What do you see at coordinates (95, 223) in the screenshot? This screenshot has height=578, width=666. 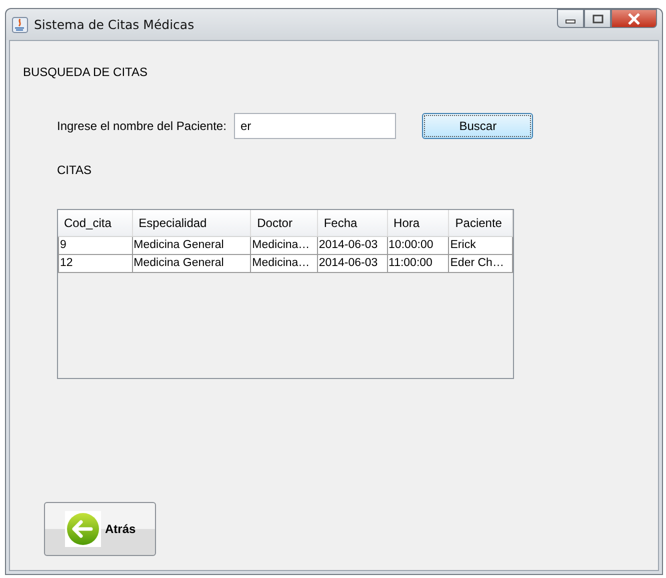 I see `column-header: Cod_cita` at bounding box center [95, 223].